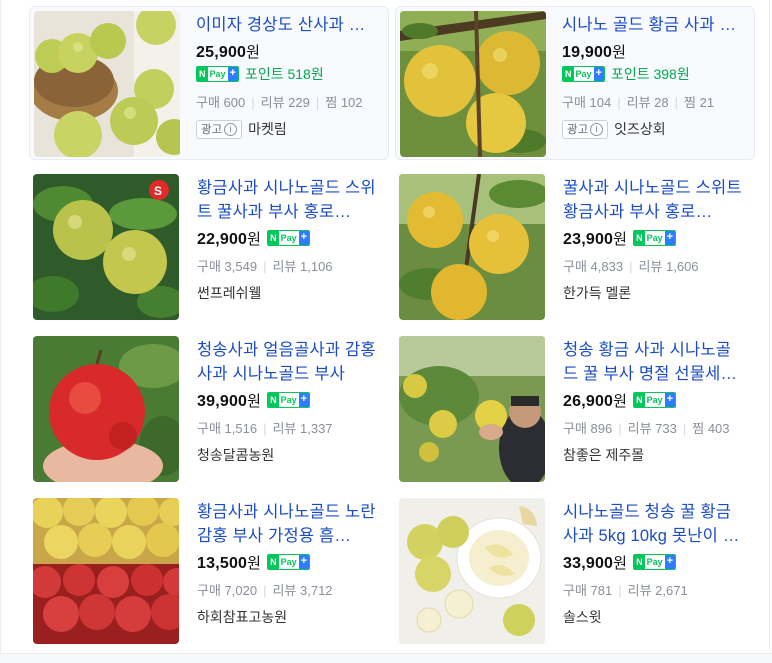  I want to click on stat-reviews: 리뷰 3,712, so click(302, 590).